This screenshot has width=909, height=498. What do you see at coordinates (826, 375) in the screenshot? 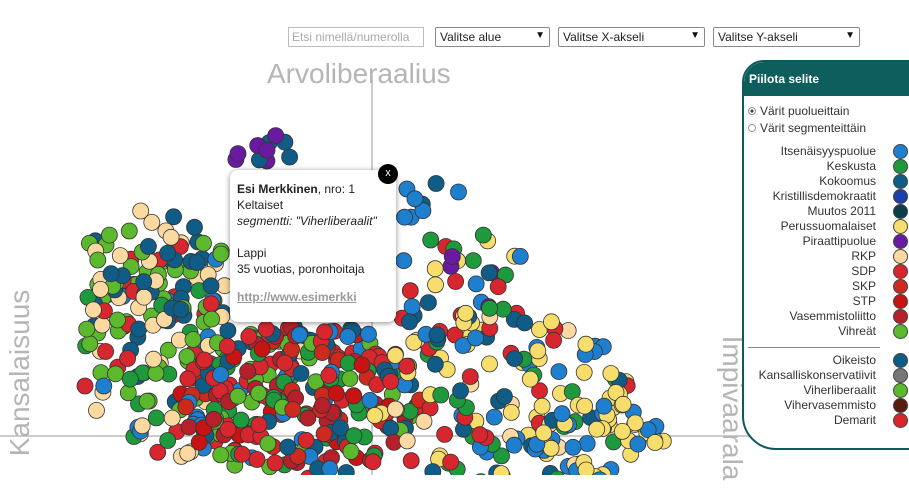
I see `legend-item: Kansalliskonservatiivit` at bounding box center [826, 375].